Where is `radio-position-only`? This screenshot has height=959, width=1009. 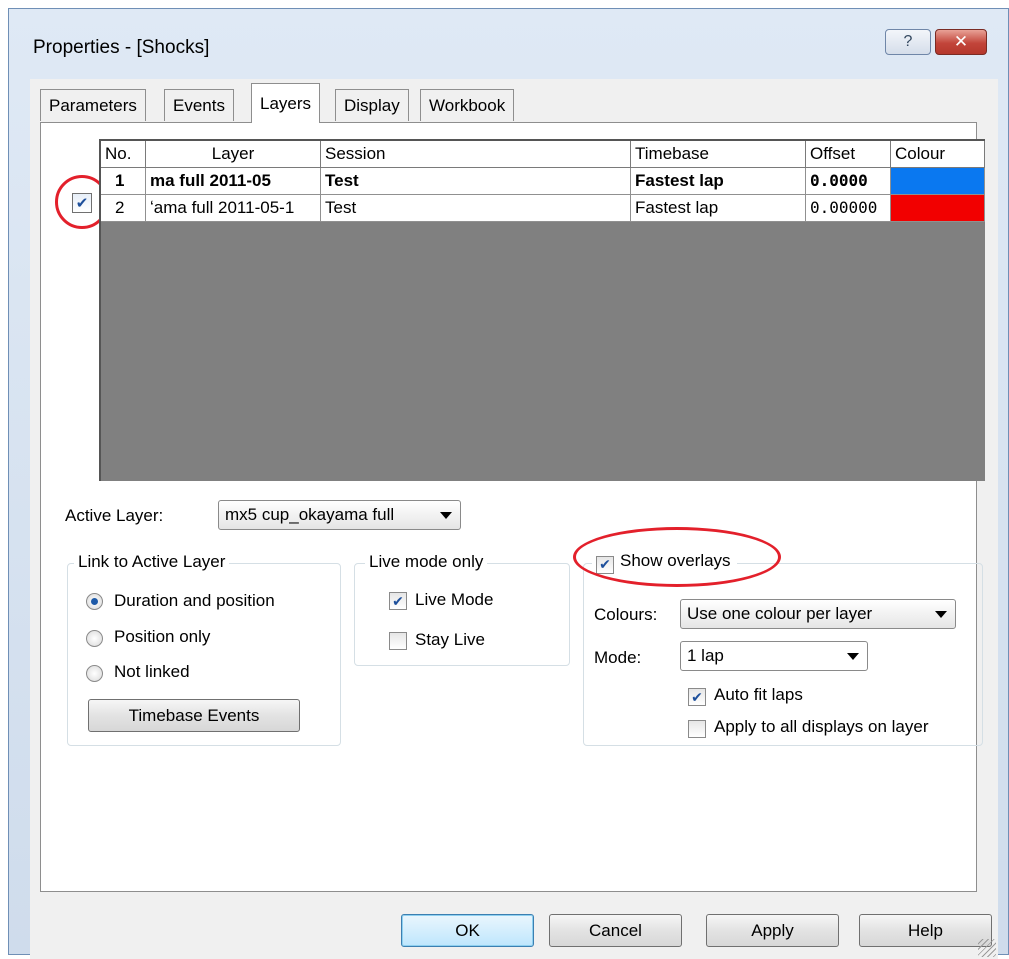
radio-position-only is located at coordinates (94, 638).